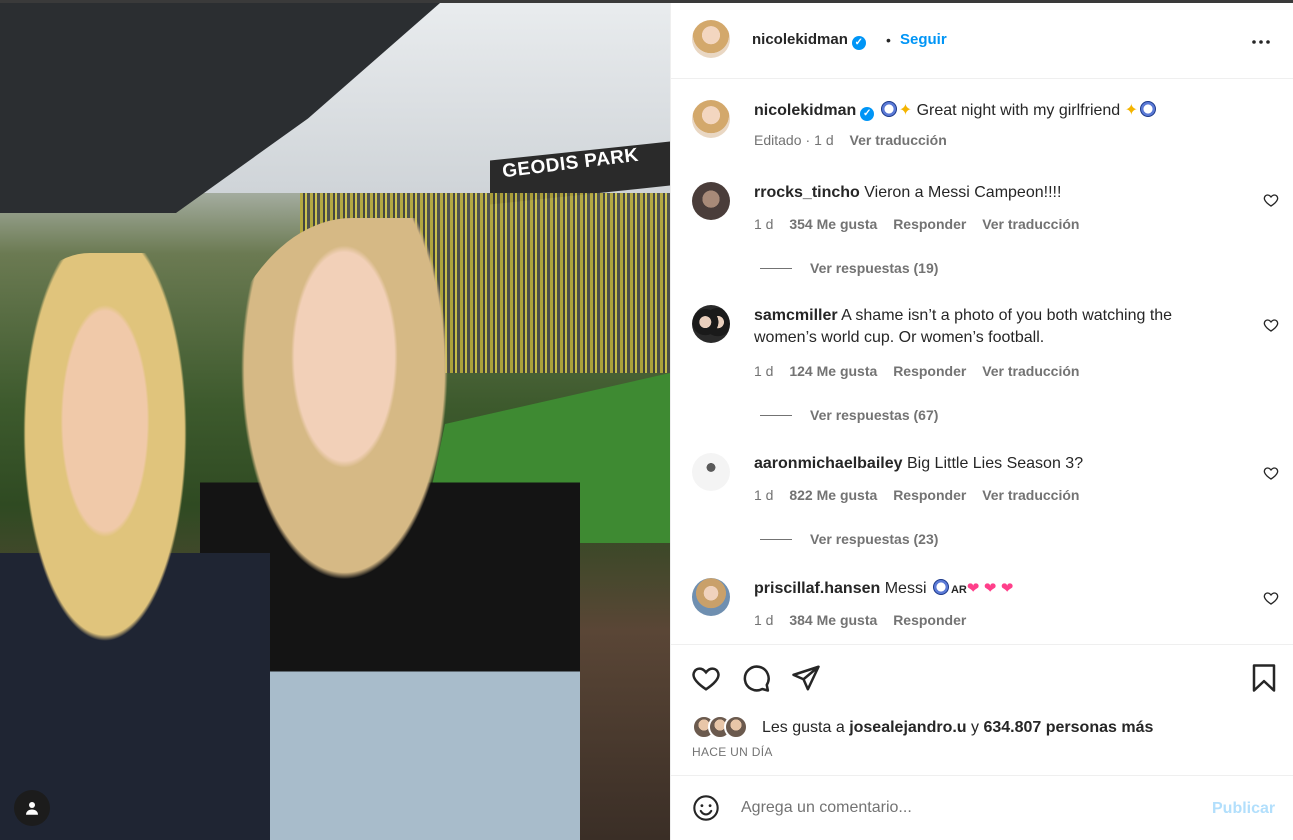  What do you see at coordinates (1243, 809) in the screenshot?
I see `publish-button: Publicar` at bounding box center [1243, 809].